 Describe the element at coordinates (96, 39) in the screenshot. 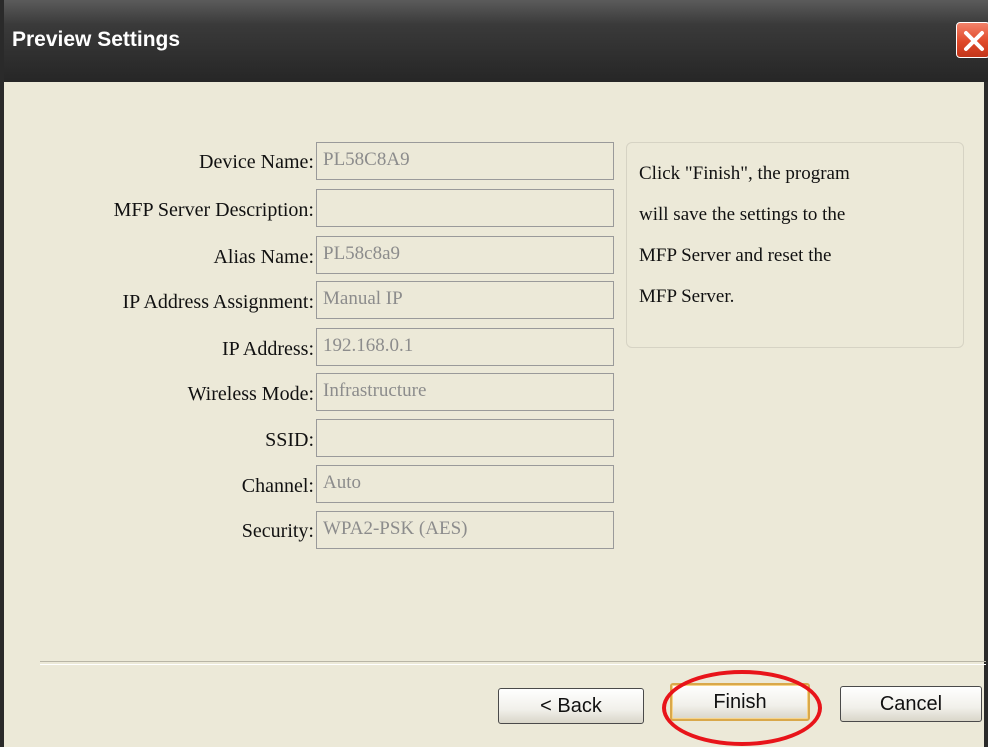

I see `window-title: Preview Settings` at that location.